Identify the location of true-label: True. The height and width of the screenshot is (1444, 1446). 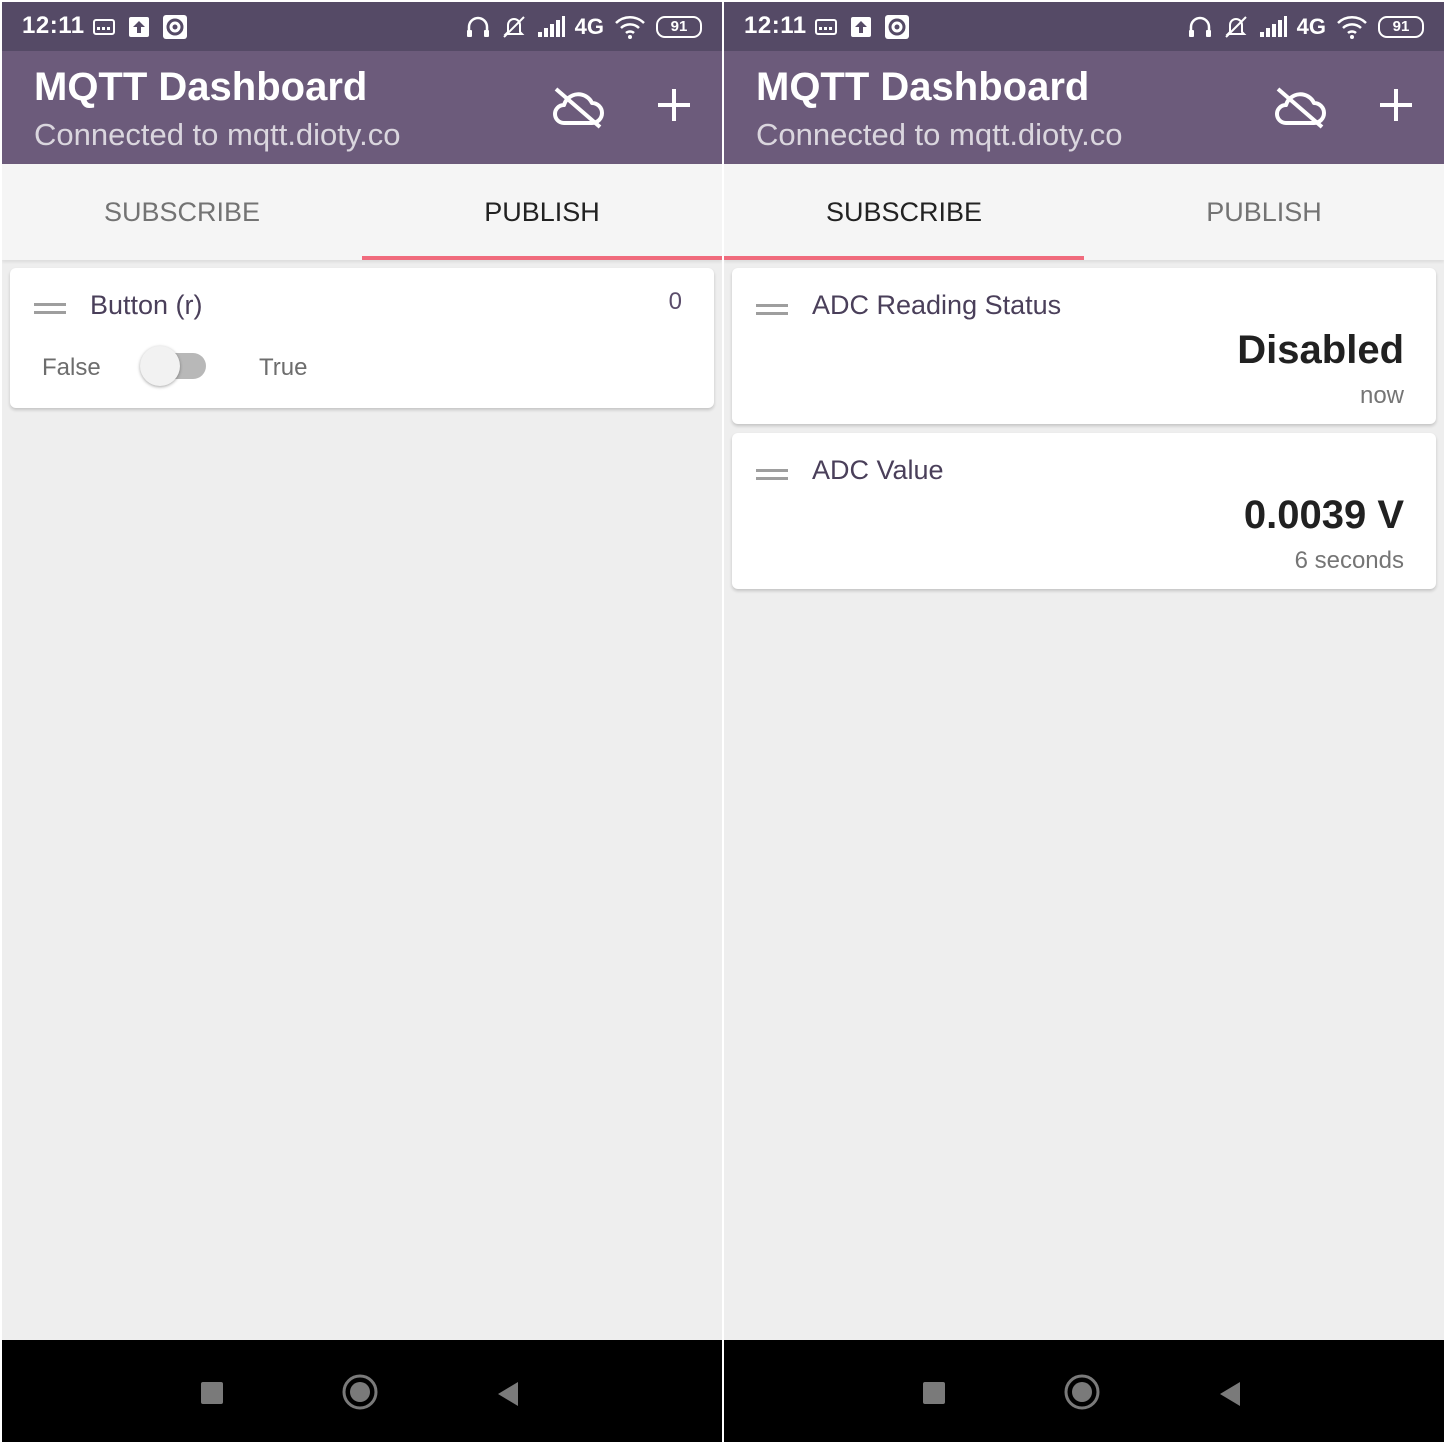
(283, 367).